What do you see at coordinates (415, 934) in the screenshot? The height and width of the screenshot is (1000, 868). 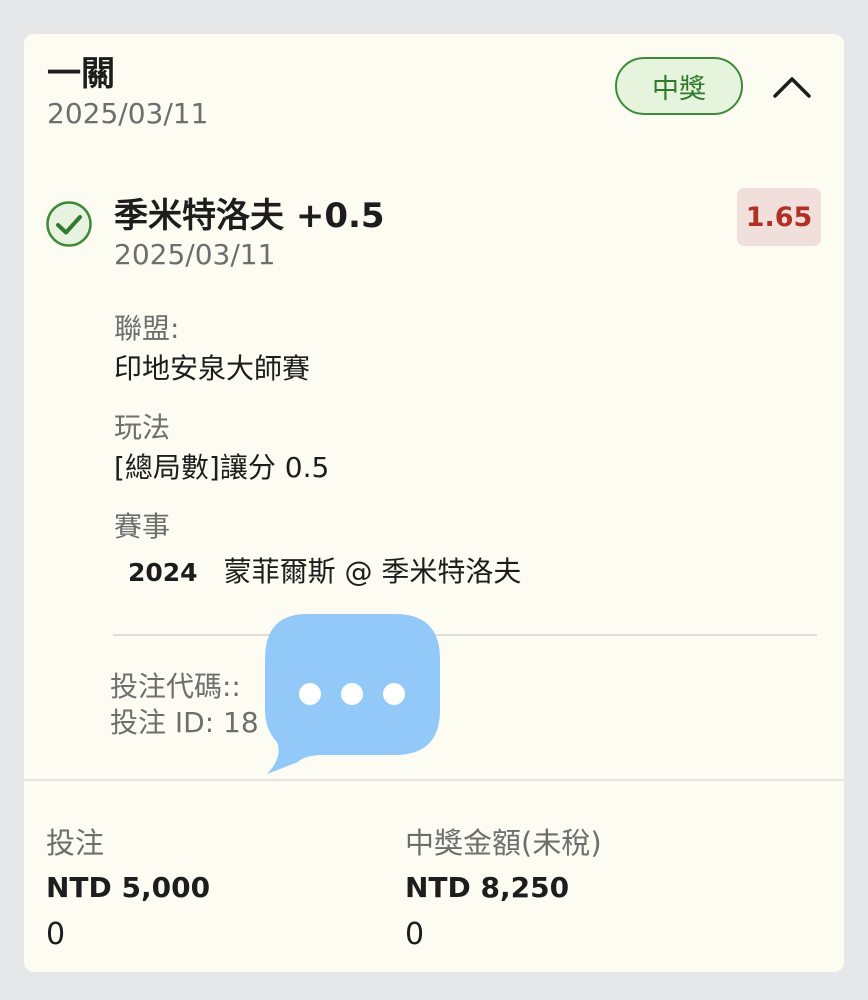 I see `winnings-extra-value: 0` at bounding box center [415, 934].